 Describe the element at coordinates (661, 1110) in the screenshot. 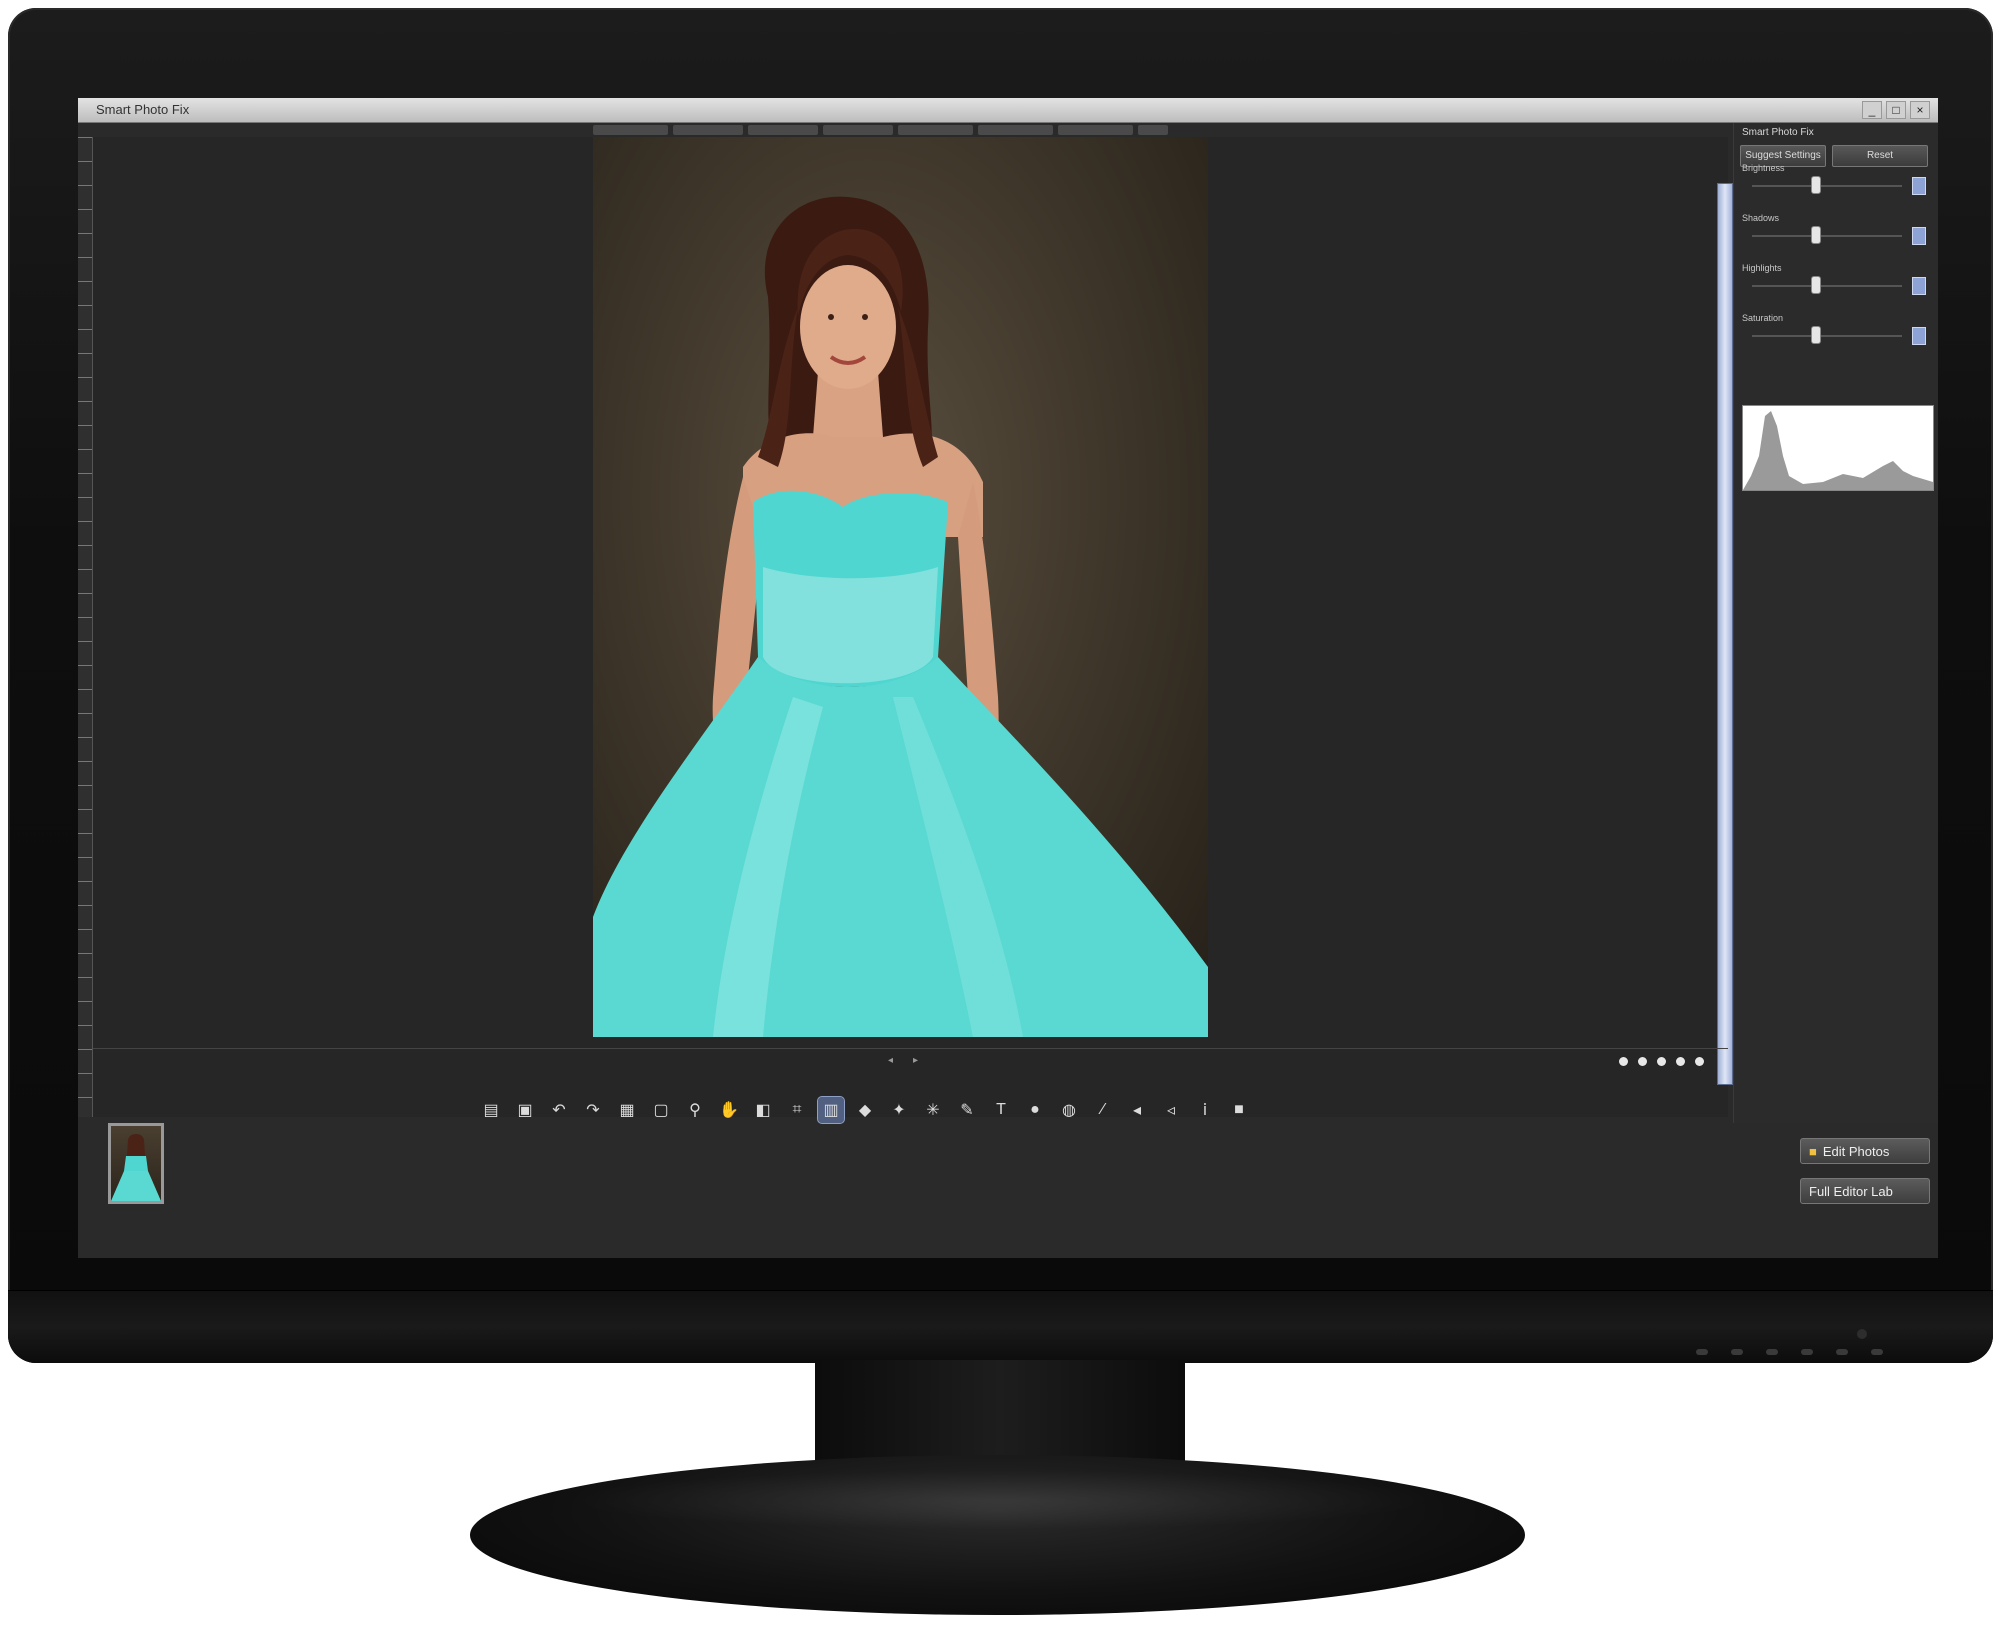

I see `fit-icon: ▢` at that location.